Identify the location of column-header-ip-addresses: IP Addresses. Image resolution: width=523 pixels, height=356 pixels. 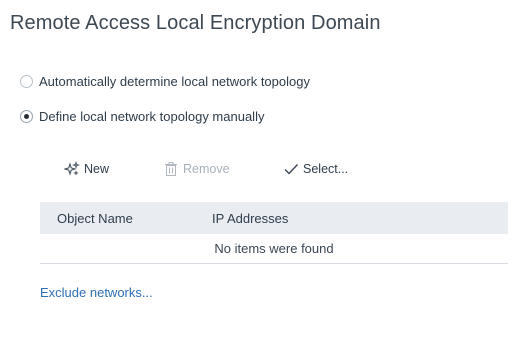
(250, 218).